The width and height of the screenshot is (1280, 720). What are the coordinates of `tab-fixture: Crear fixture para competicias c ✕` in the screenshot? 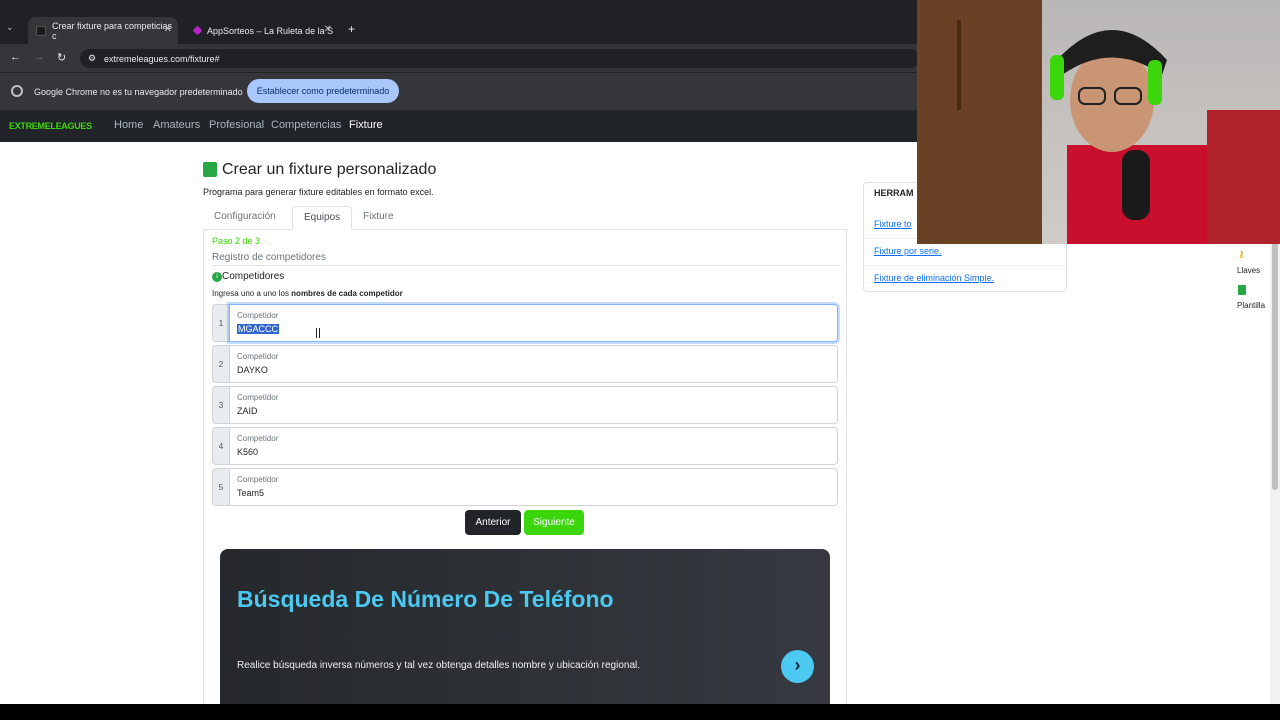 It's located at (103, 30).